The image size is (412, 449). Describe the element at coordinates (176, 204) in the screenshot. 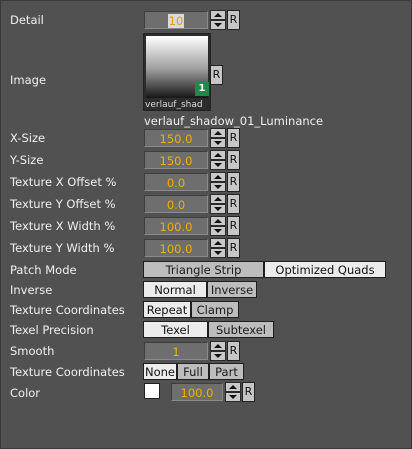

I see `tex-y-offset-field: 0.0` at that location.